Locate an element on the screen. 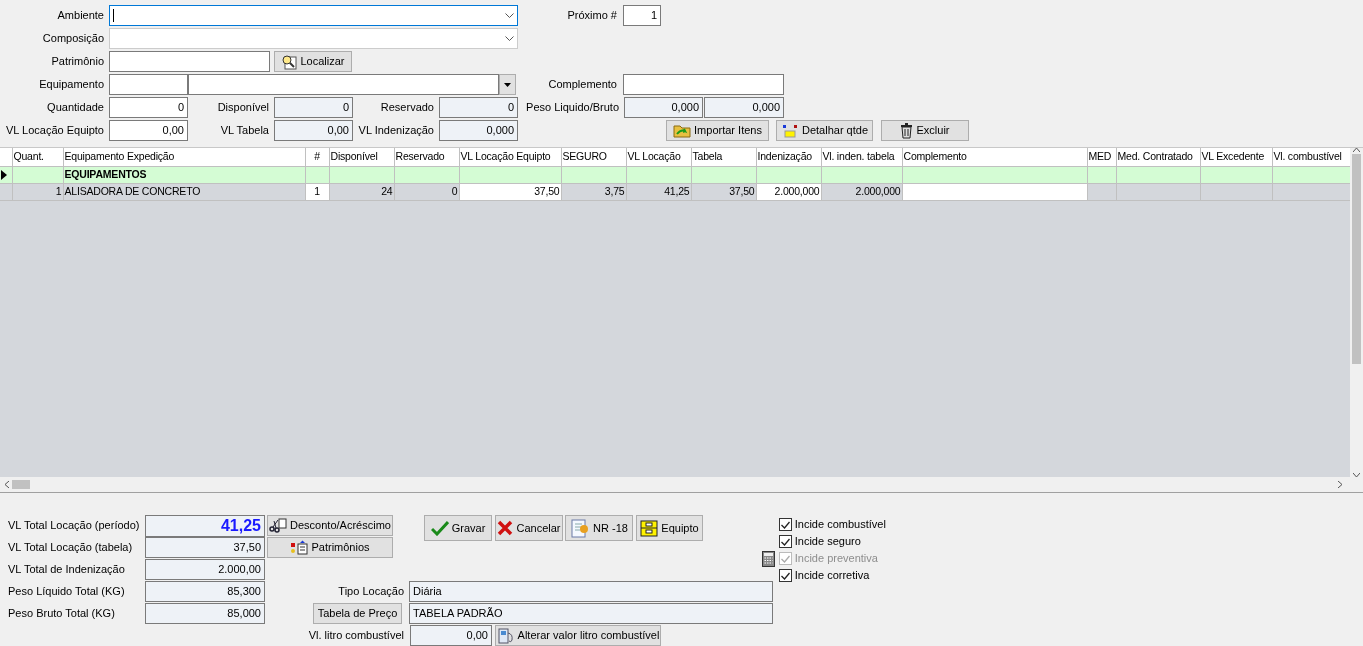  field-label: Próximo # is located at coordinates (592, 16).